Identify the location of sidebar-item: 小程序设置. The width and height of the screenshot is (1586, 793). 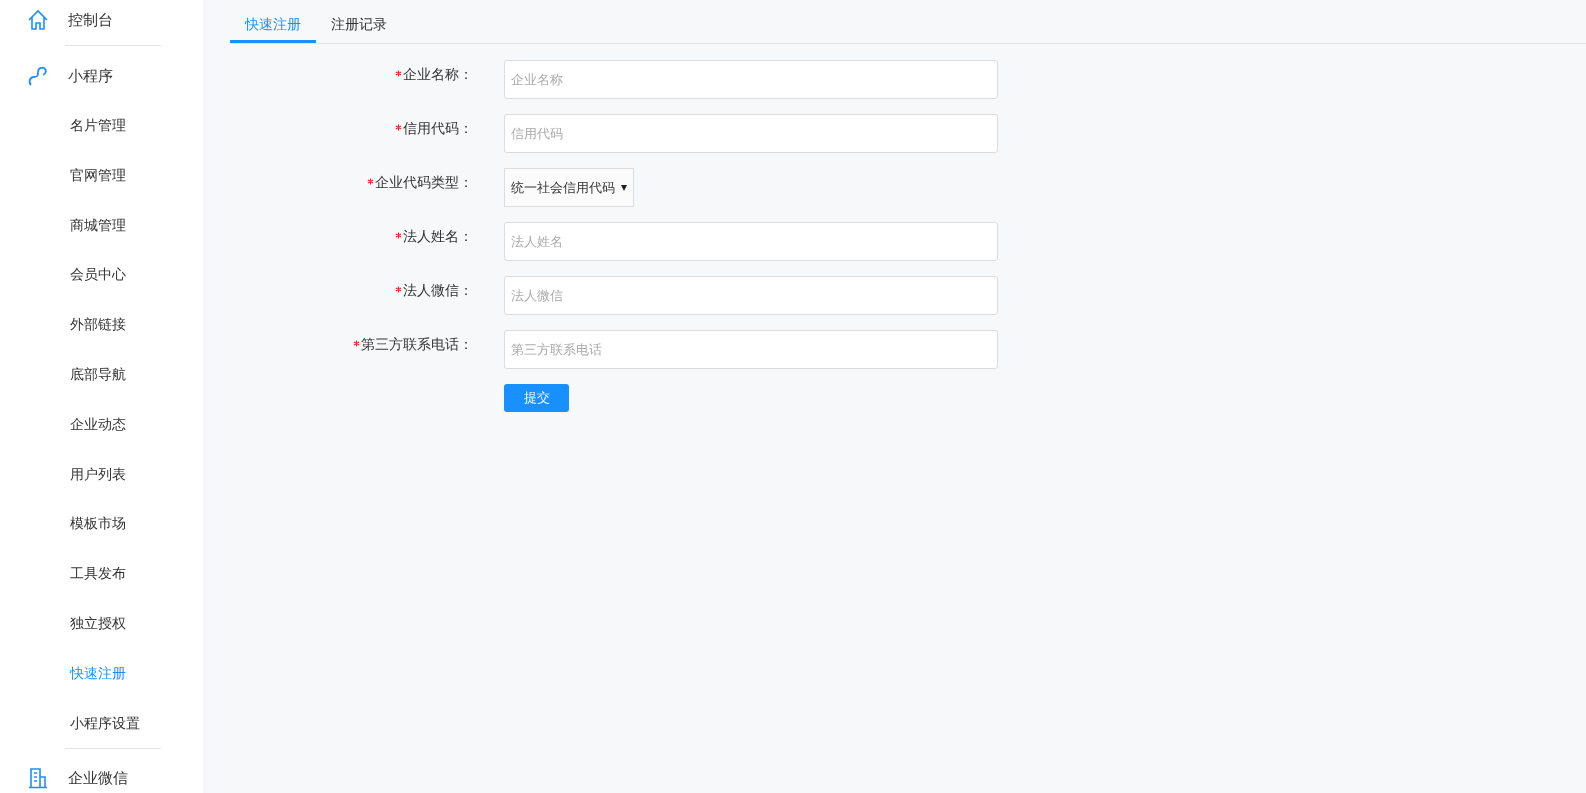
(101, 723).